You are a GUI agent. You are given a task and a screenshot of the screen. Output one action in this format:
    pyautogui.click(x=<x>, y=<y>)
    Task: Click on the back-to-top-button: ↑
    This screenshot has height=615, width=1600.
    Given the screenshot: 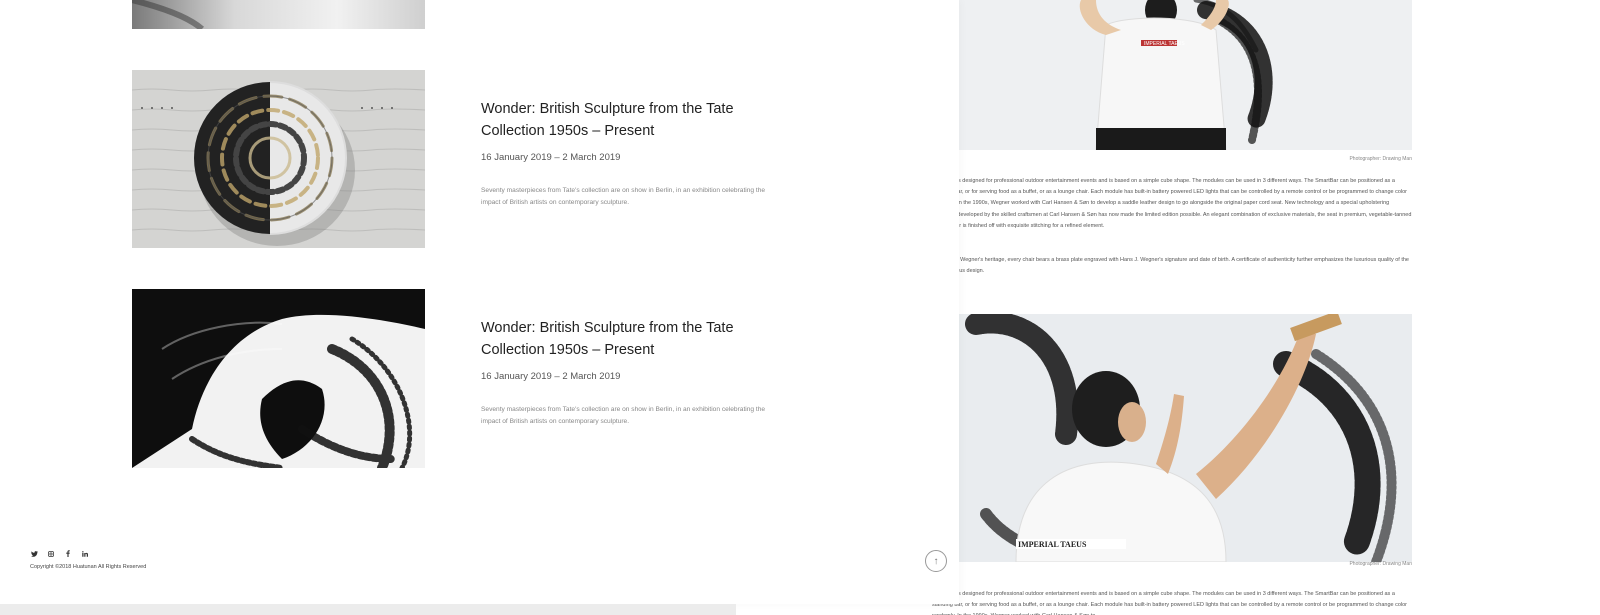 What is the action you would take?
    pyautogui.click(x=936, y=561)
    